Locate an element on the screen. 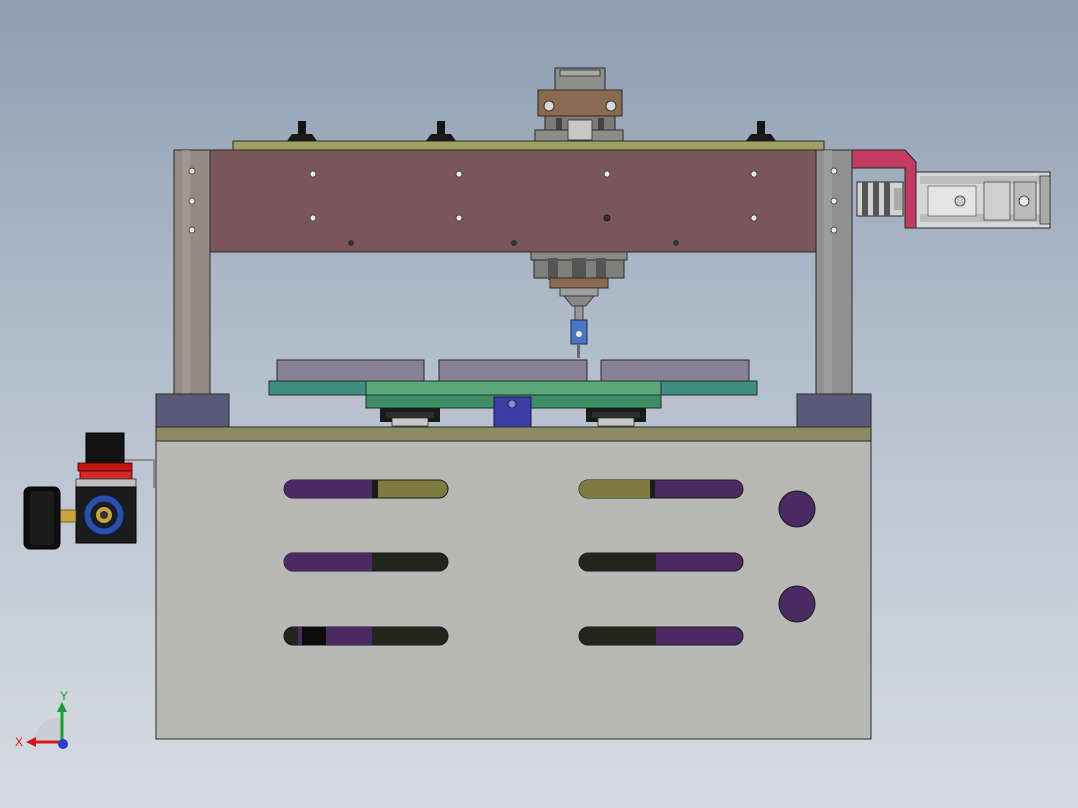 Image resolution: width=1078 pixels, height=808 pixels. fixture-blocks is located at coordinates (513, 371).